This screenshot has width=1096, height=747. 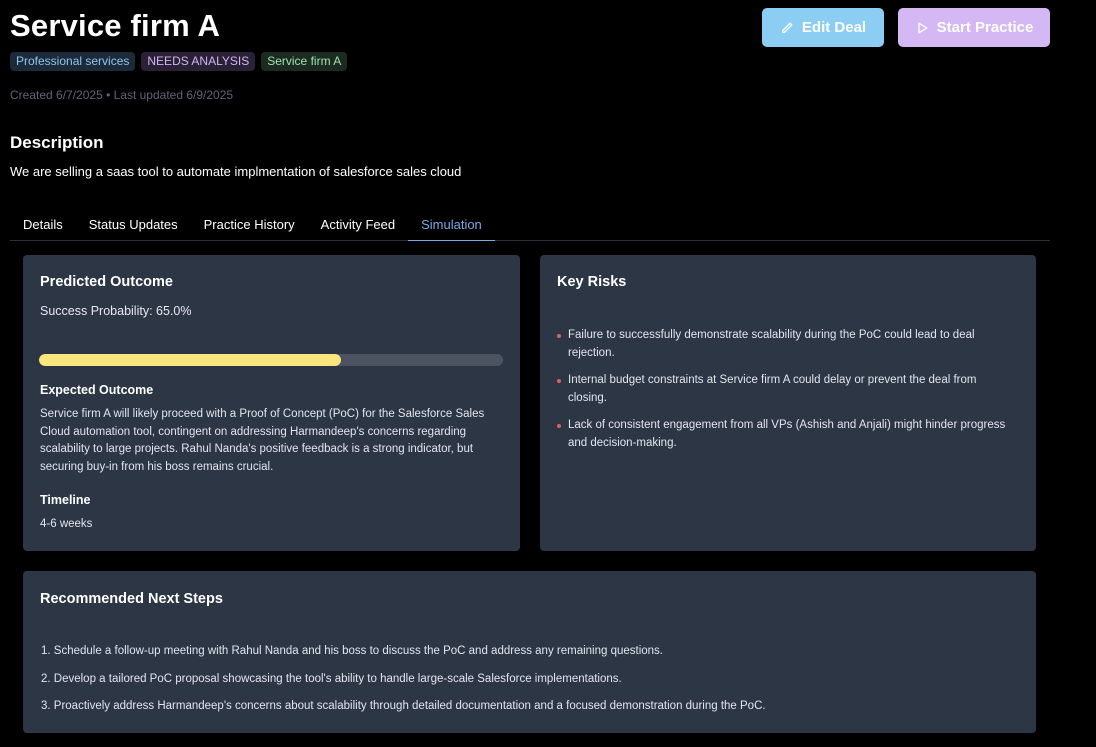 I want to click on company-tag: Service firm A, so click(x=304, y=61).